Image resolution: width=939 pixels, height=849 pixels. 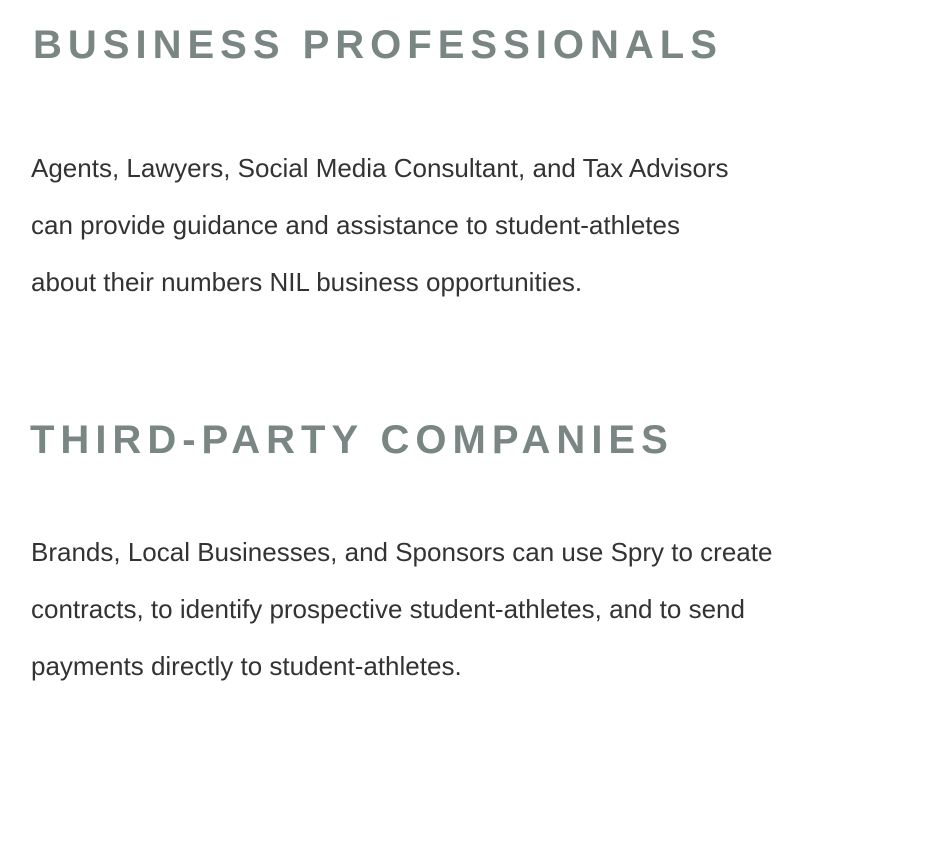 What do you see at coordinates (352, 440) in the screenshot?
I see `third-party-companies-heading: THIRD-PARTY COMPANIES` at bounding box center [352, 440].